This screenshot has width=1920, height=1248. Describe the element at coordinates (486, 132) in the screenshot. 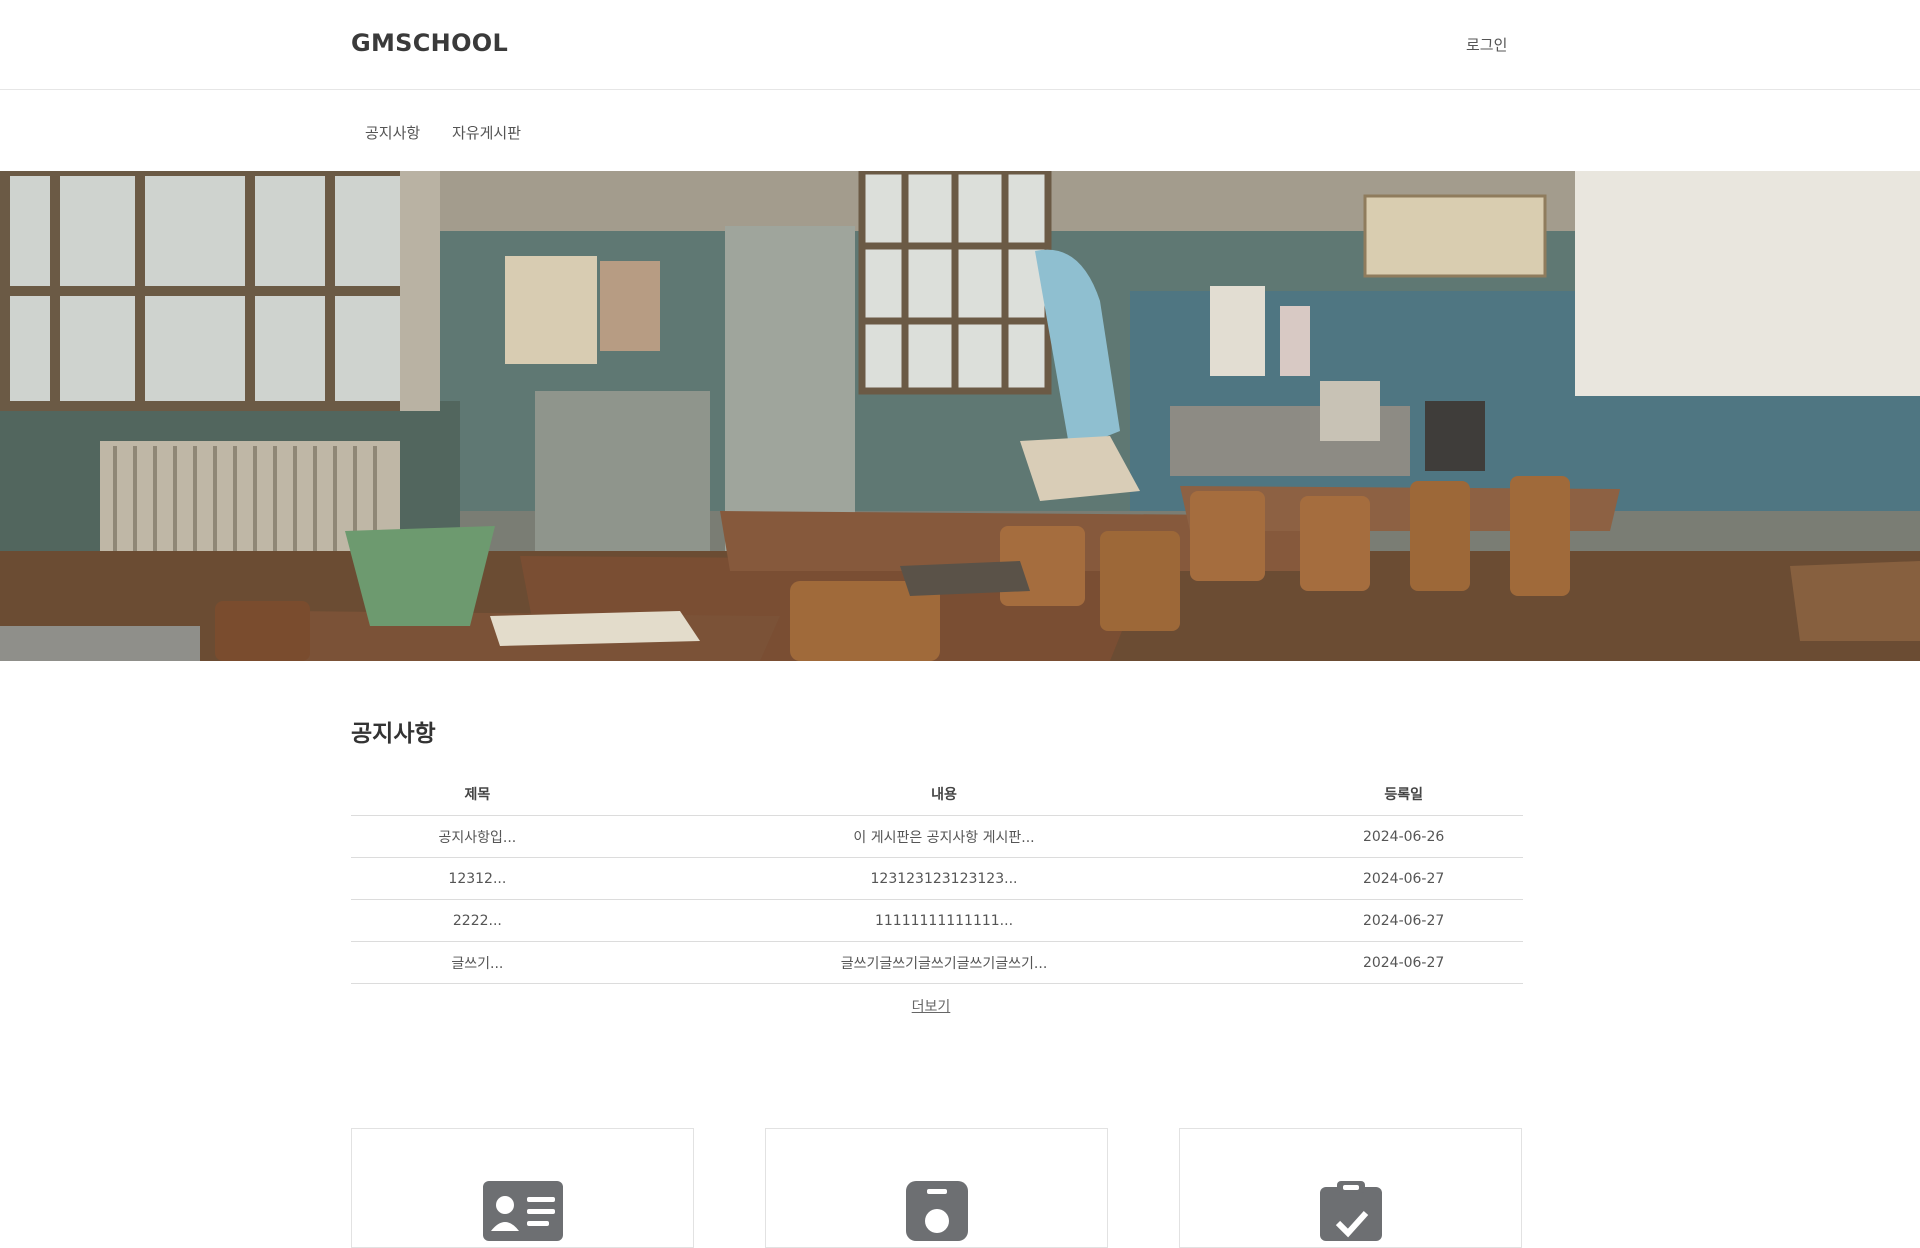

I see `nav-item-free-board: 자유게시판` at that location.